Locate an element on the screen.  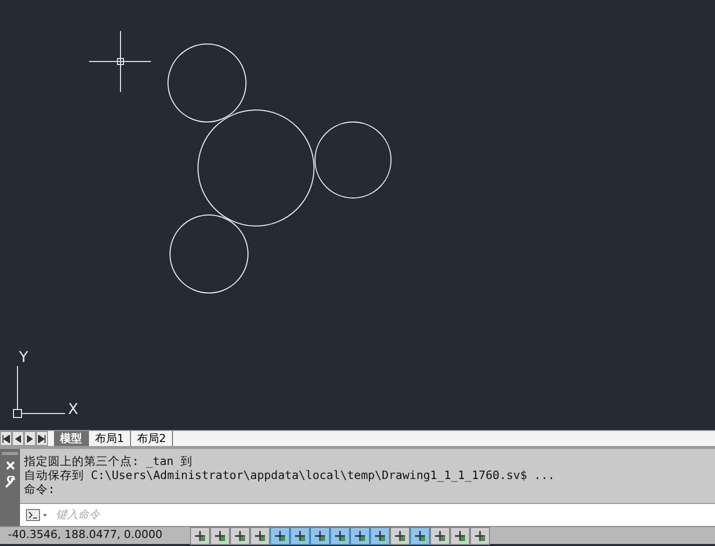
axis-label: Y is located at coordinates (23, 357).